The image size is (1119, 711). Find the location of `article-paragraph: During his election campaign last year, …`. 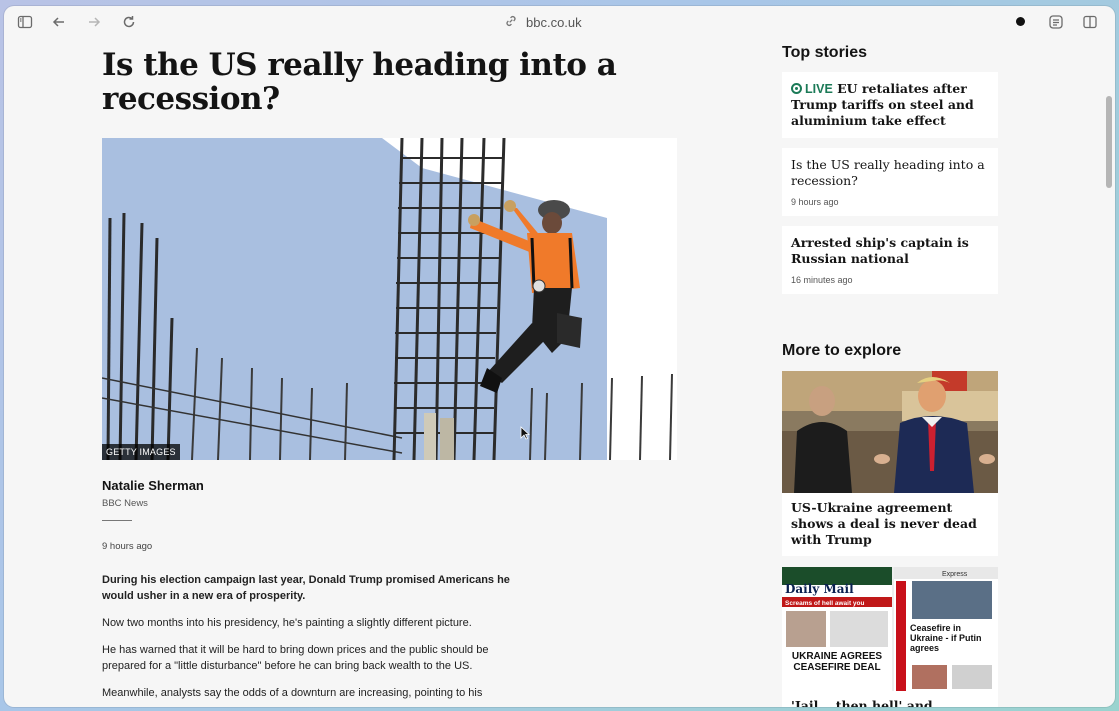

article-paragraph: During his election campaign last year, … is located at coordinates (306, 588).